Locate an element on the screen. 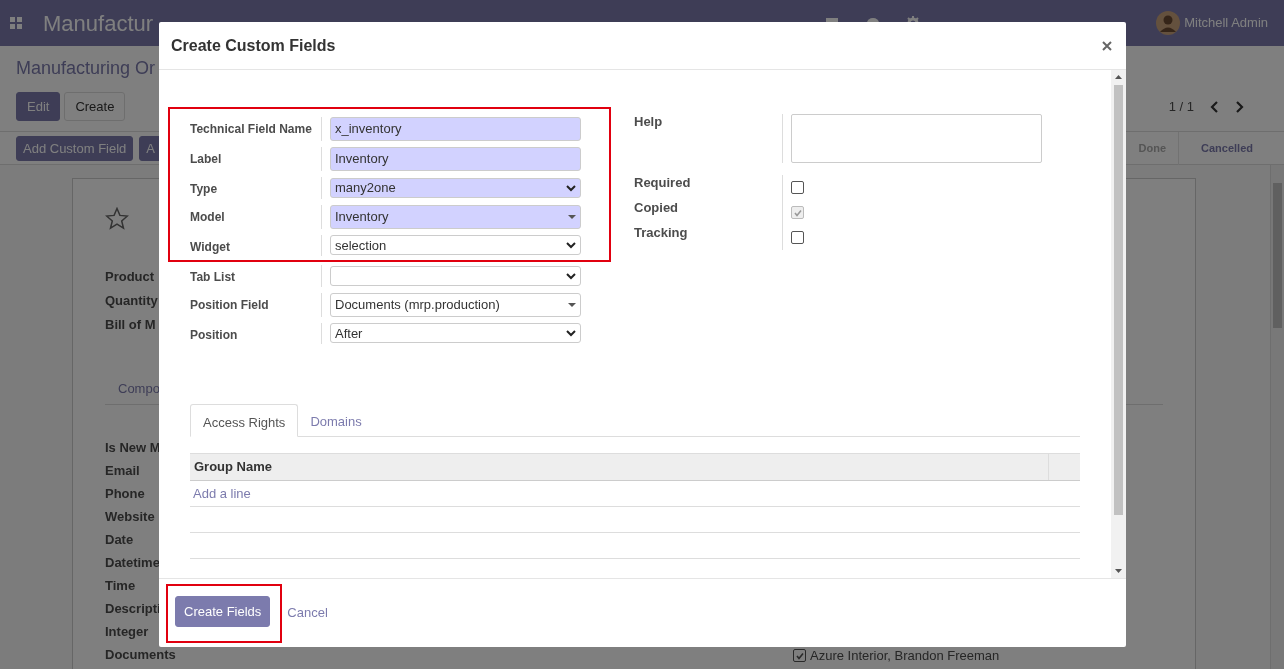 This screenshot has width=1284, height=669. previous-icon is located at coordinates (1214, 106).